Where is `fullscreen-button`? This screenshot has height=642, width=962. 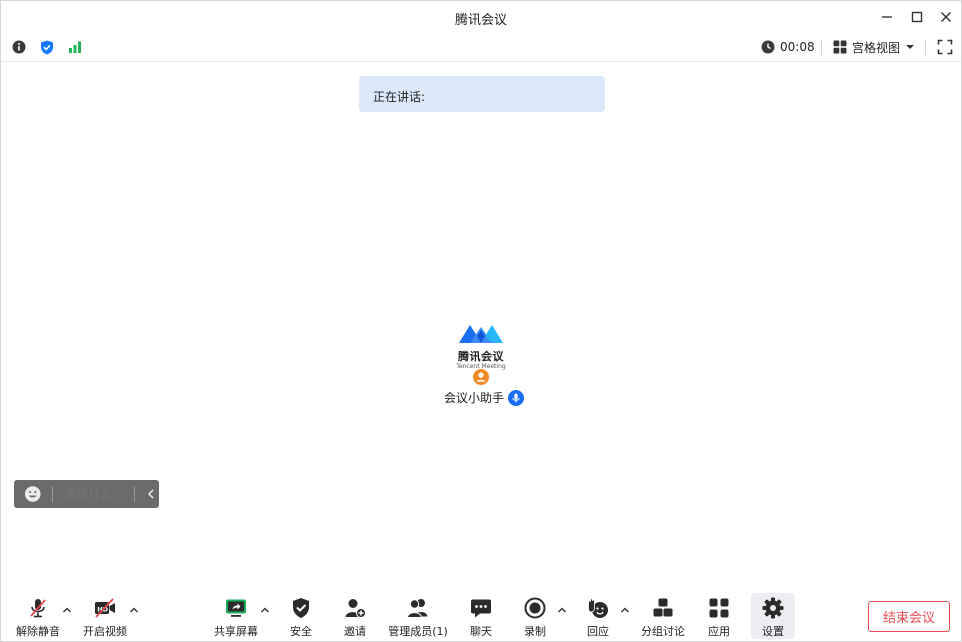
fullscreen-button is located at coordinates (945, 47).